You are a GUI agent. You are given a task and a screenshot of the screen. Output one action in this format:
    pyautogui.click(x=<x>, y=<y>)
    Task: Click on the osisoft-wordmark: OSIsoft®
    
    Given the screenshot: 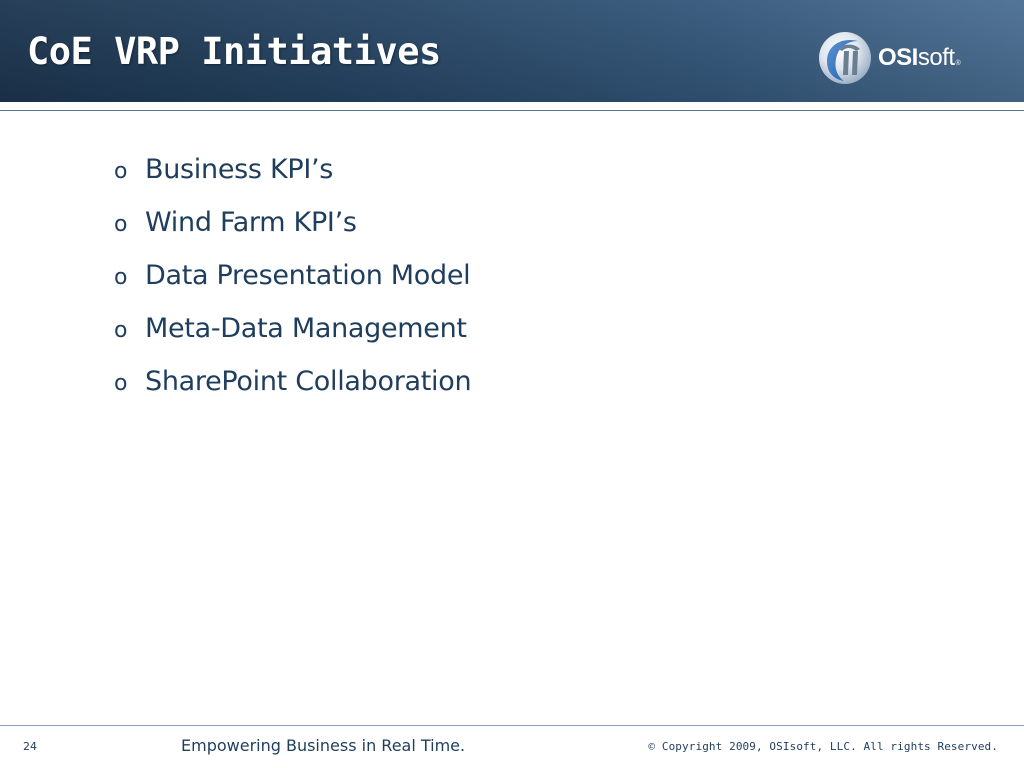 What is the action you would take?
    pyautogui.click(x=919, y=57)
    